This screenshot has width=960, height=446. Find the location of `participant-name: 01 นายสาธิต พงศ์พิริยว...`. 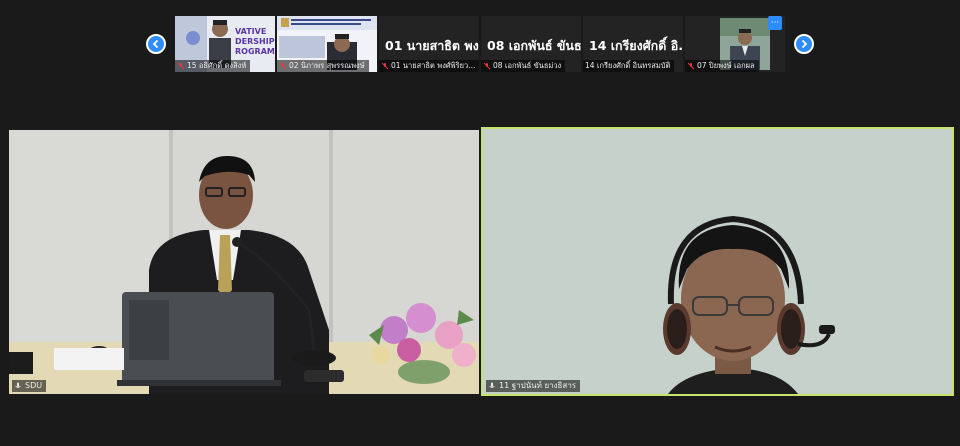

participant-name: 01 นายสาธิต พงศ์พิริยว... is located at coordinates (433, 65).